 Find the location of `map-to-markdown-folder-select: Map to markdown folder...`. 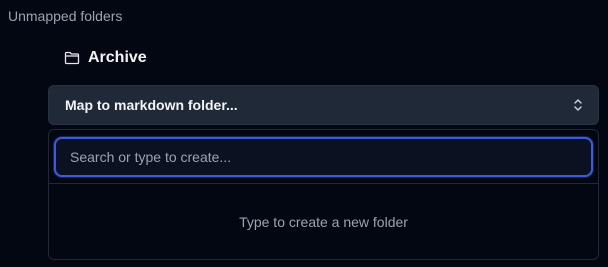

map-to-markdown-folder-select: Map to markdown folder... is located at coordinates (323, 105).